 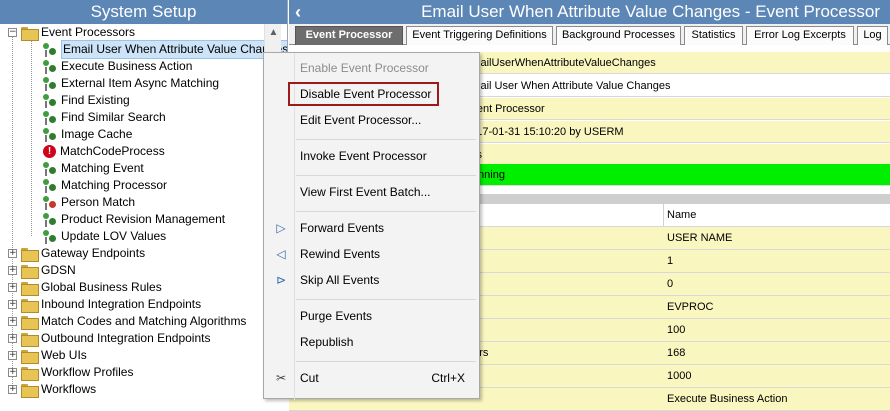 I want to click on tree-node-gdsn: + GDSN, so click(x=42, y=270).